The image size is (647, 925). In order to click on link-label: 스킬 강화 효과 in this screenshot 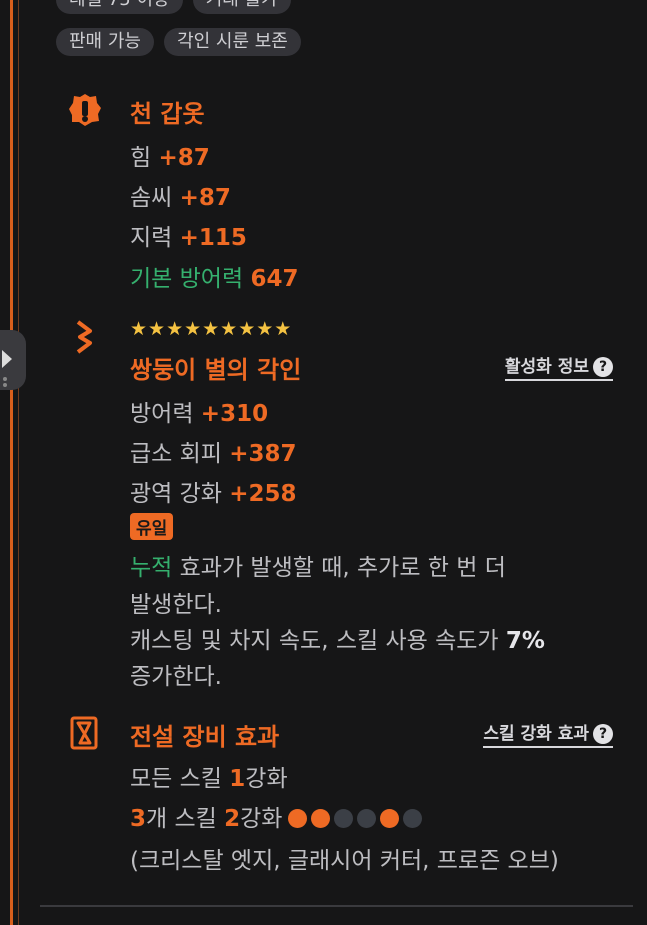, I will do `click(536, 734)`.